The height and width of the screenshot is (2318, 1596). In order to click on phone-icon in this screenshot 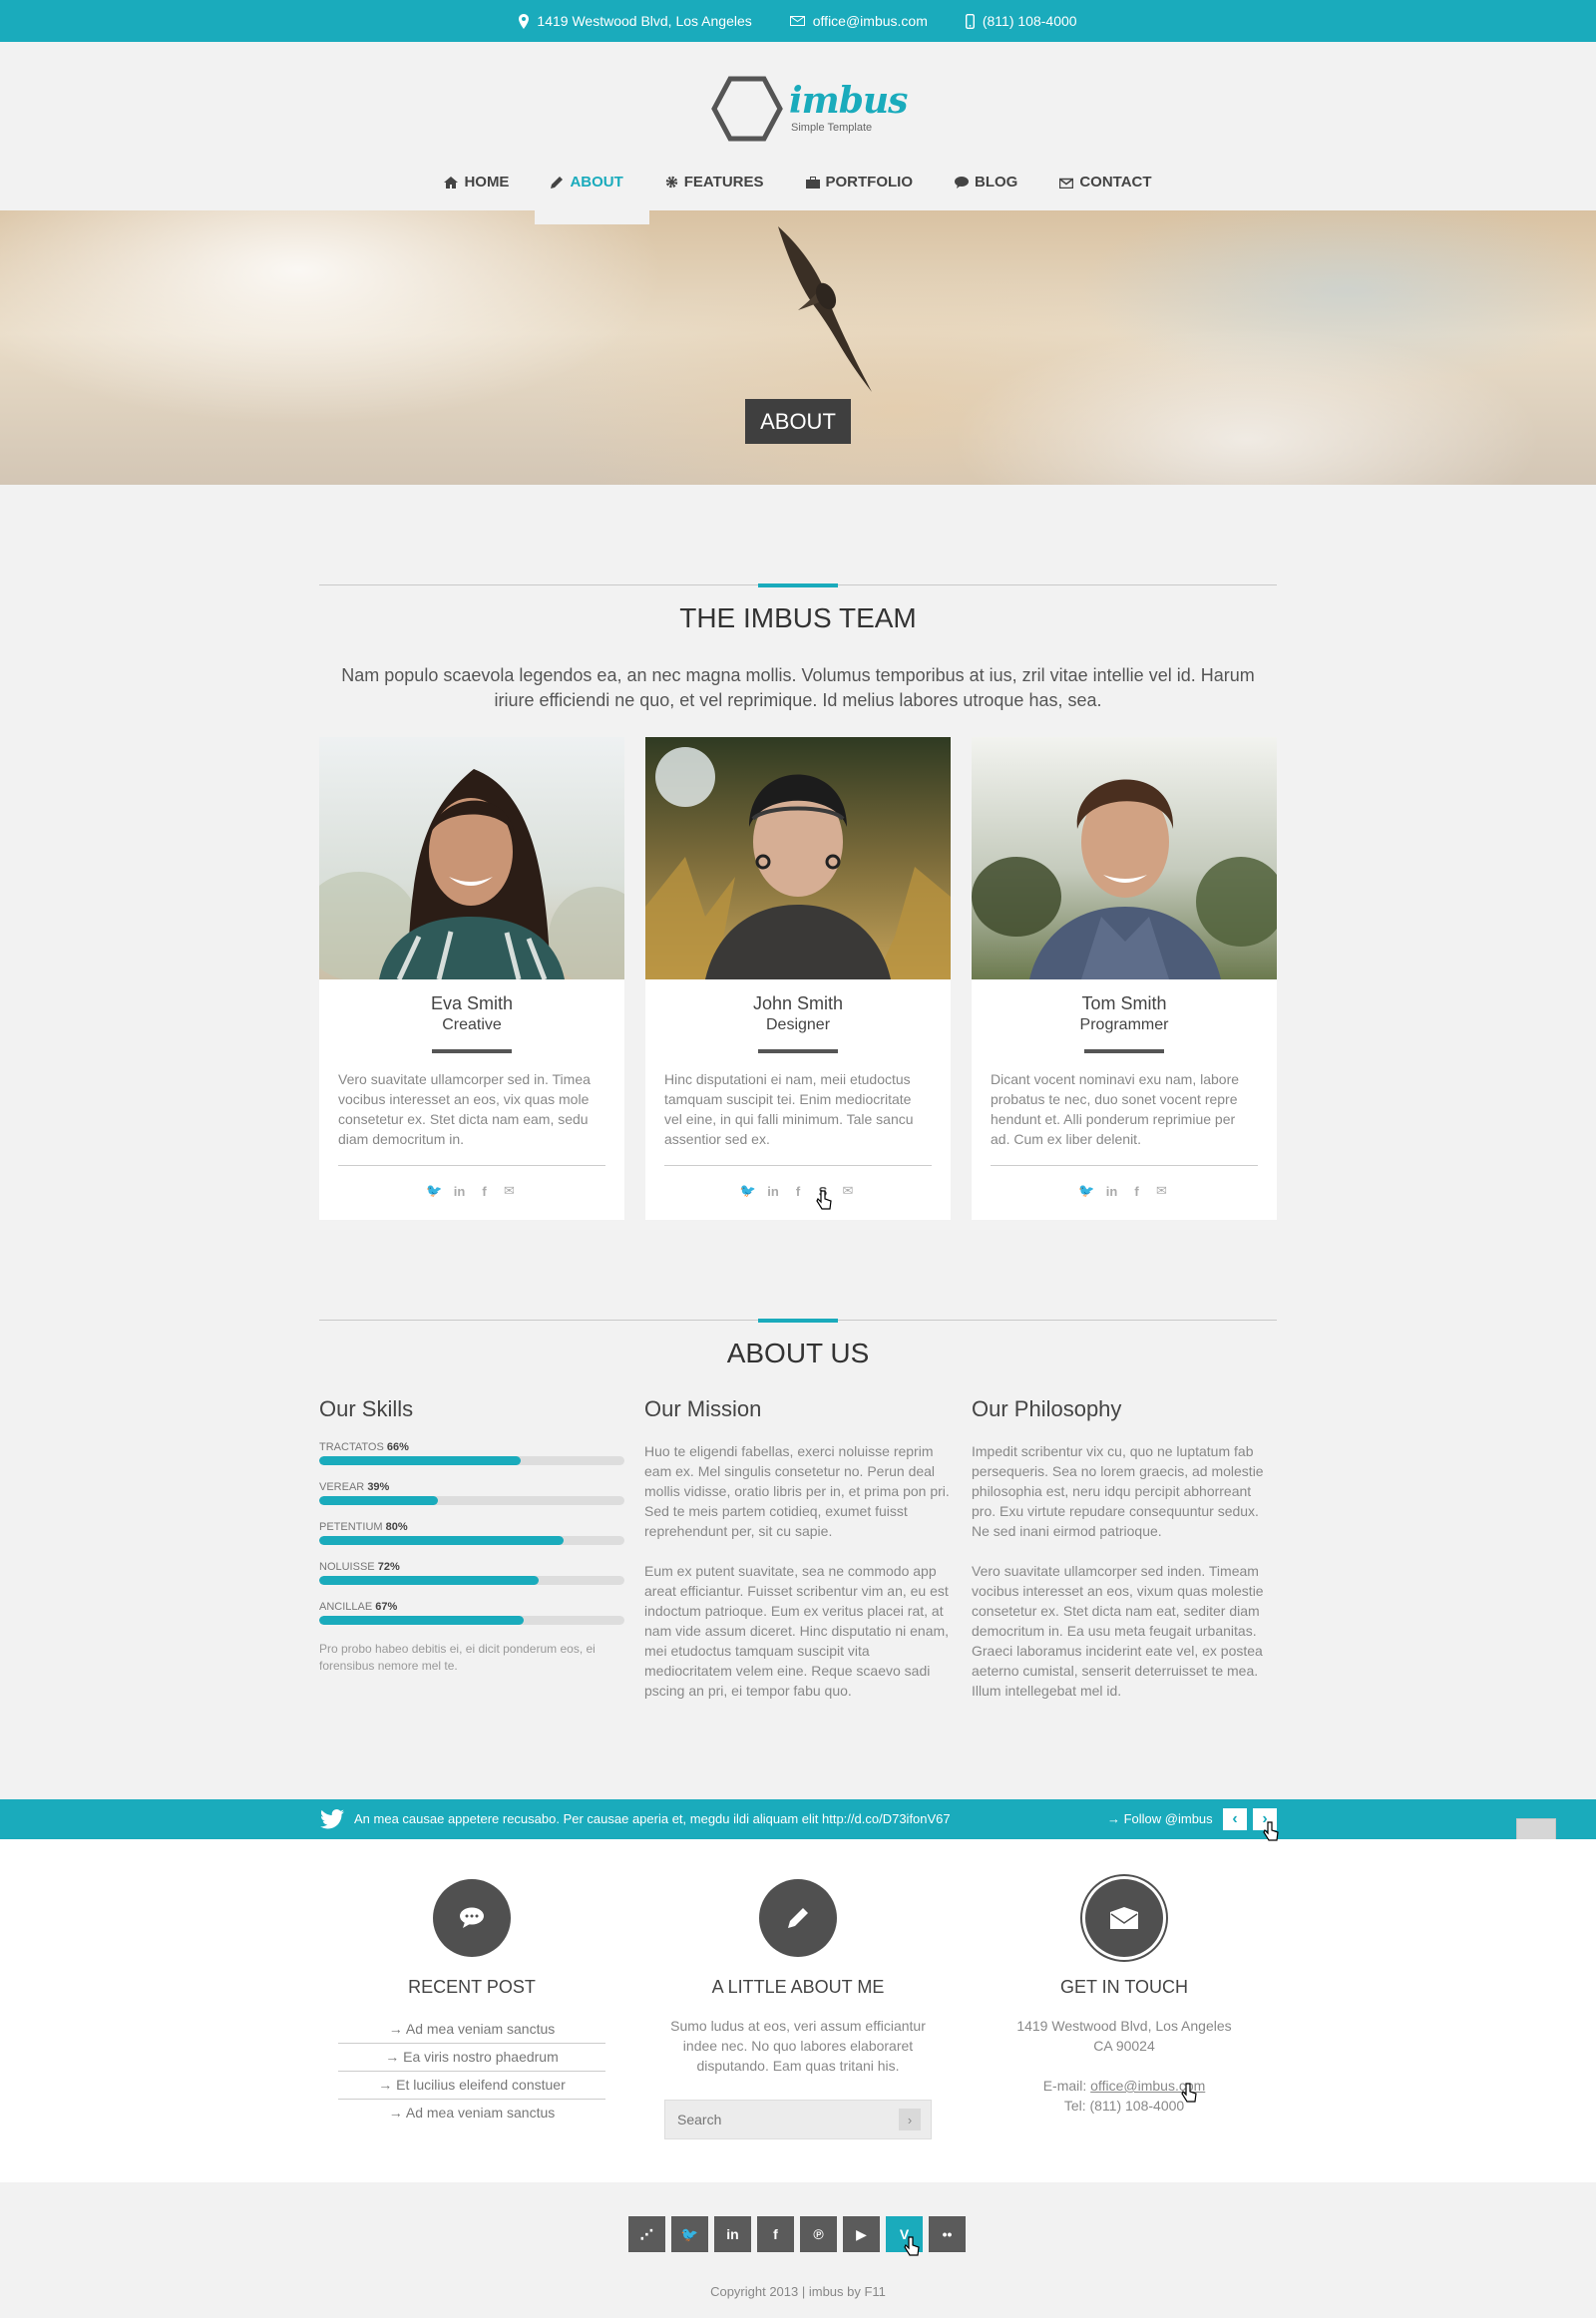, I will do `click(970, 21)`.